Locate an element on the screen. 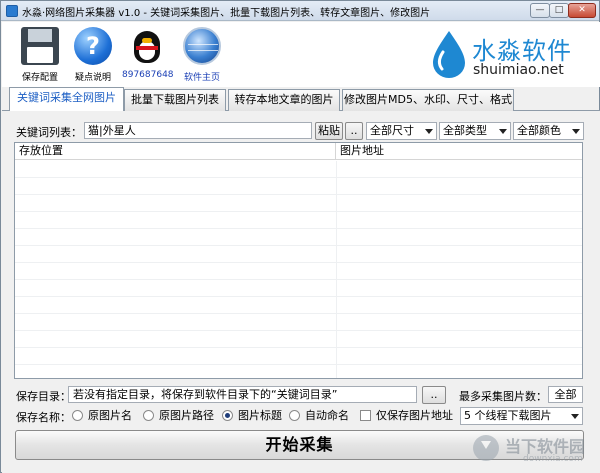 Image resolution: width=600 pixels, height=473 pixels. save-config-button: 保存配置 is located at coordinates (40, 55).